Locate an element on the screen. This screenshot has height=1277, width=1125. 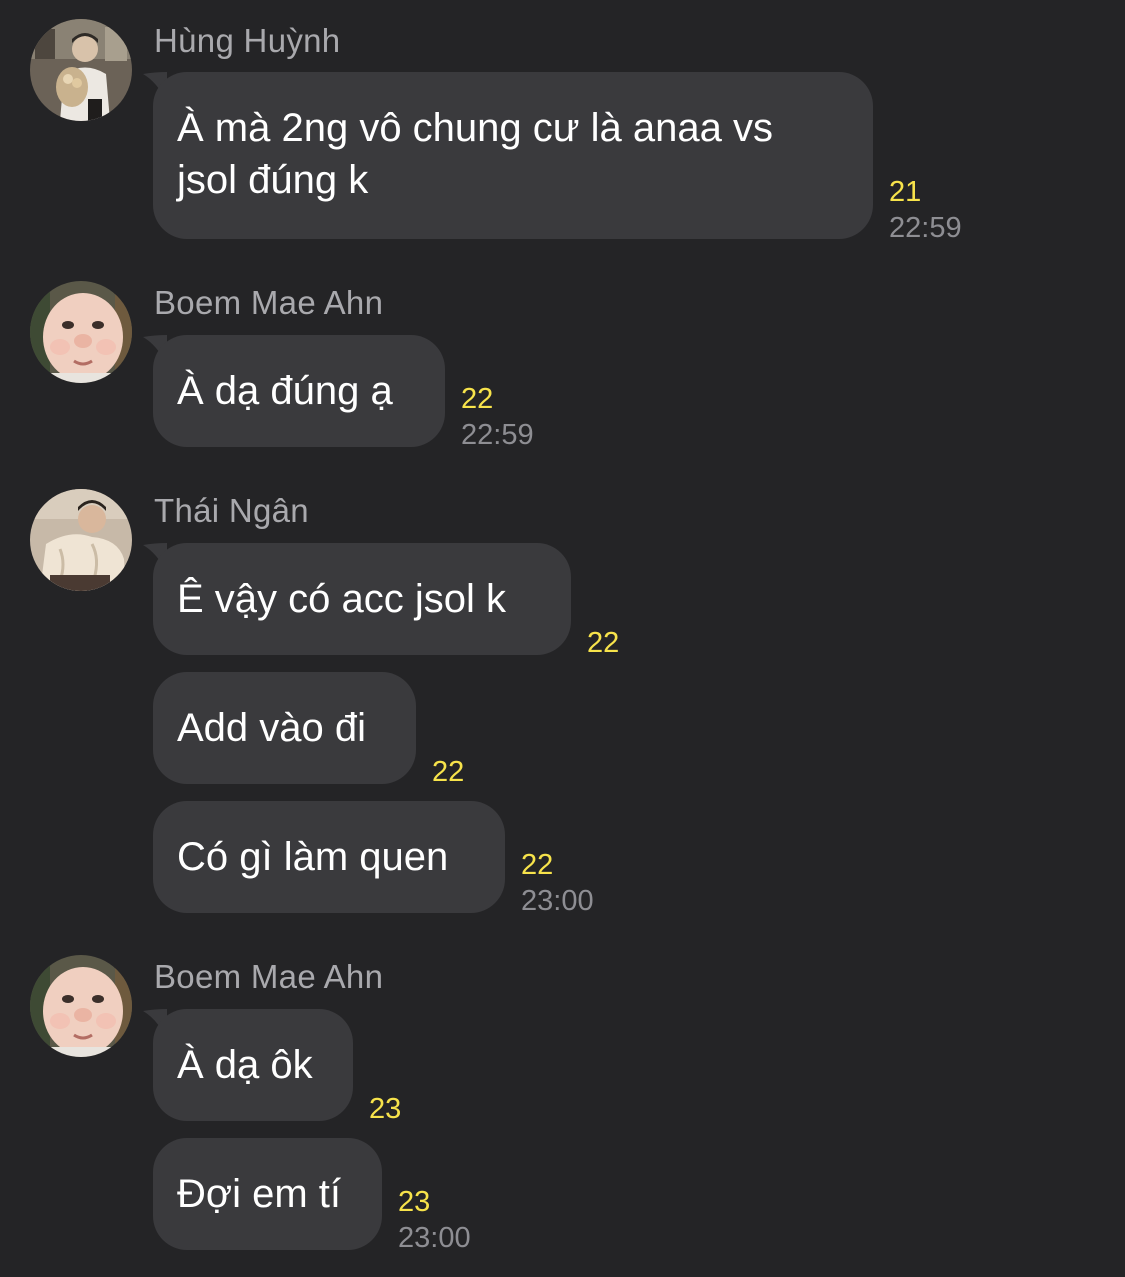
message-meta: 22 23:00 is located at coordinates (557, 883).